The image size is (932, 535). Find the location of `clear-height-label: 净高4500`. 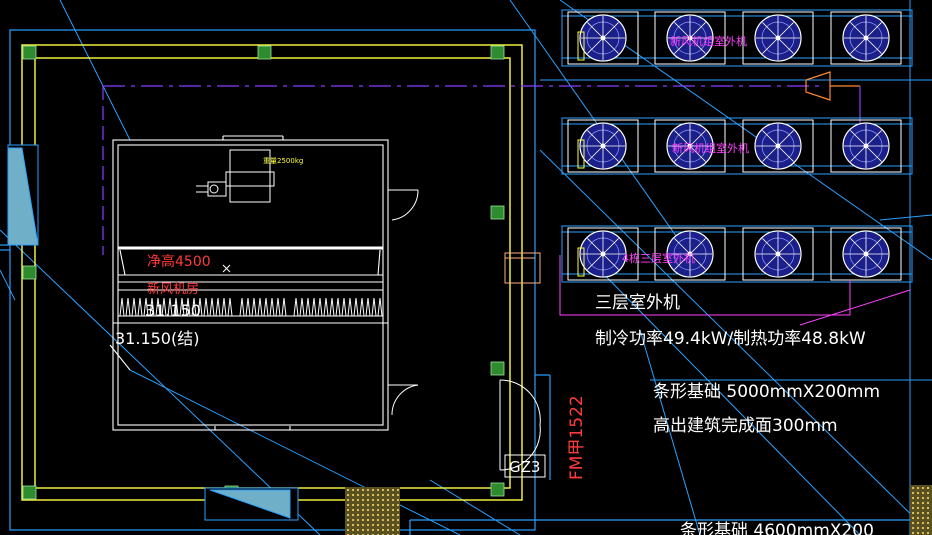

clear-height-label: 净高4500 is located at coordinates (179, 261).